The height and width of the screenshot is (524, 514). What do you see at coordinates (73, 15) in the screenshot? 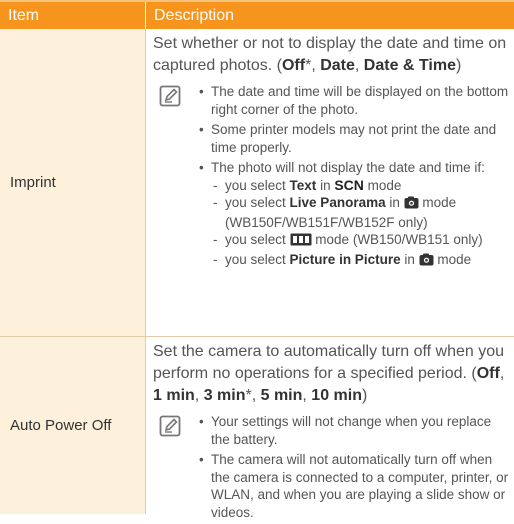
I see `header-item: Item` at bounding box center [73, 15].